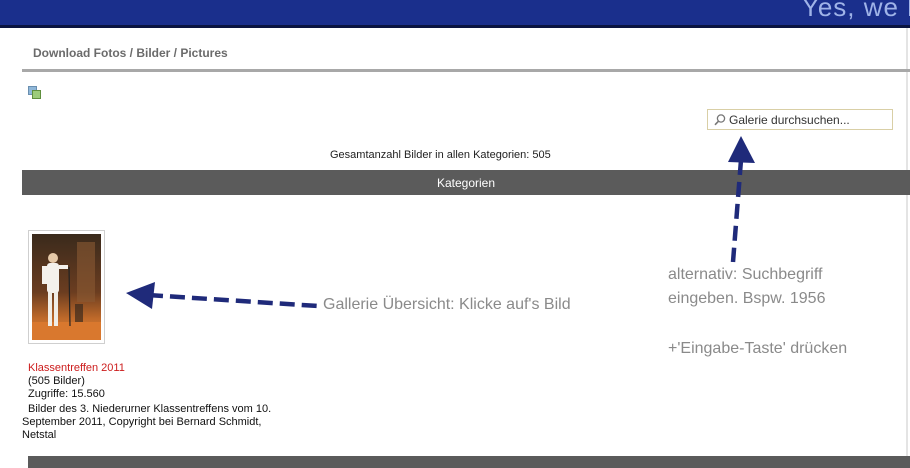  I want to click on gallery-arrow, so click(222, 295).